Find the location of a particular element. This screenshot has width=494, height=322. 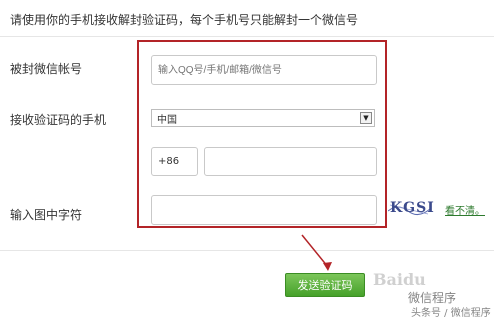

country-select: 中国 ▼ is located at coordinates (263, 118).